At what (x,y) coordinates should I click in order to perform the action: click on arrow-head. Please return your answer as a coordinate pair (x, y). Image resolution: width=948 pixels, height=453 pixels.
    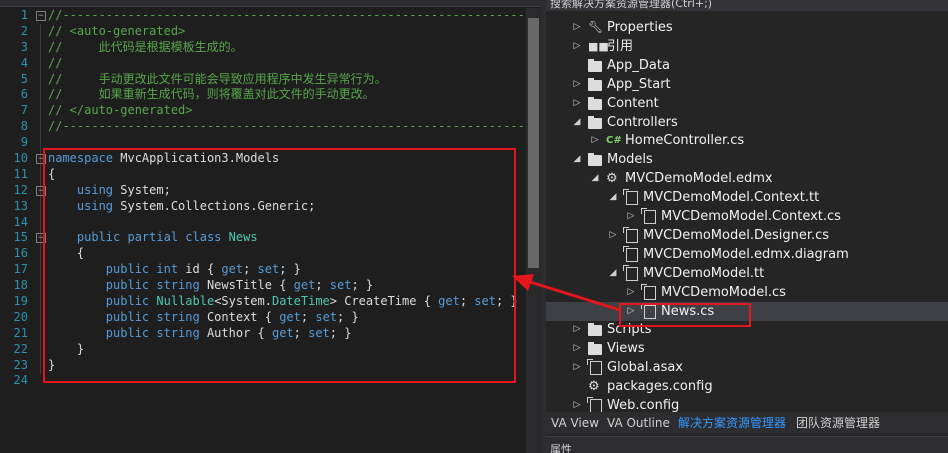
    Looking at the image, I should click on (523, 282).